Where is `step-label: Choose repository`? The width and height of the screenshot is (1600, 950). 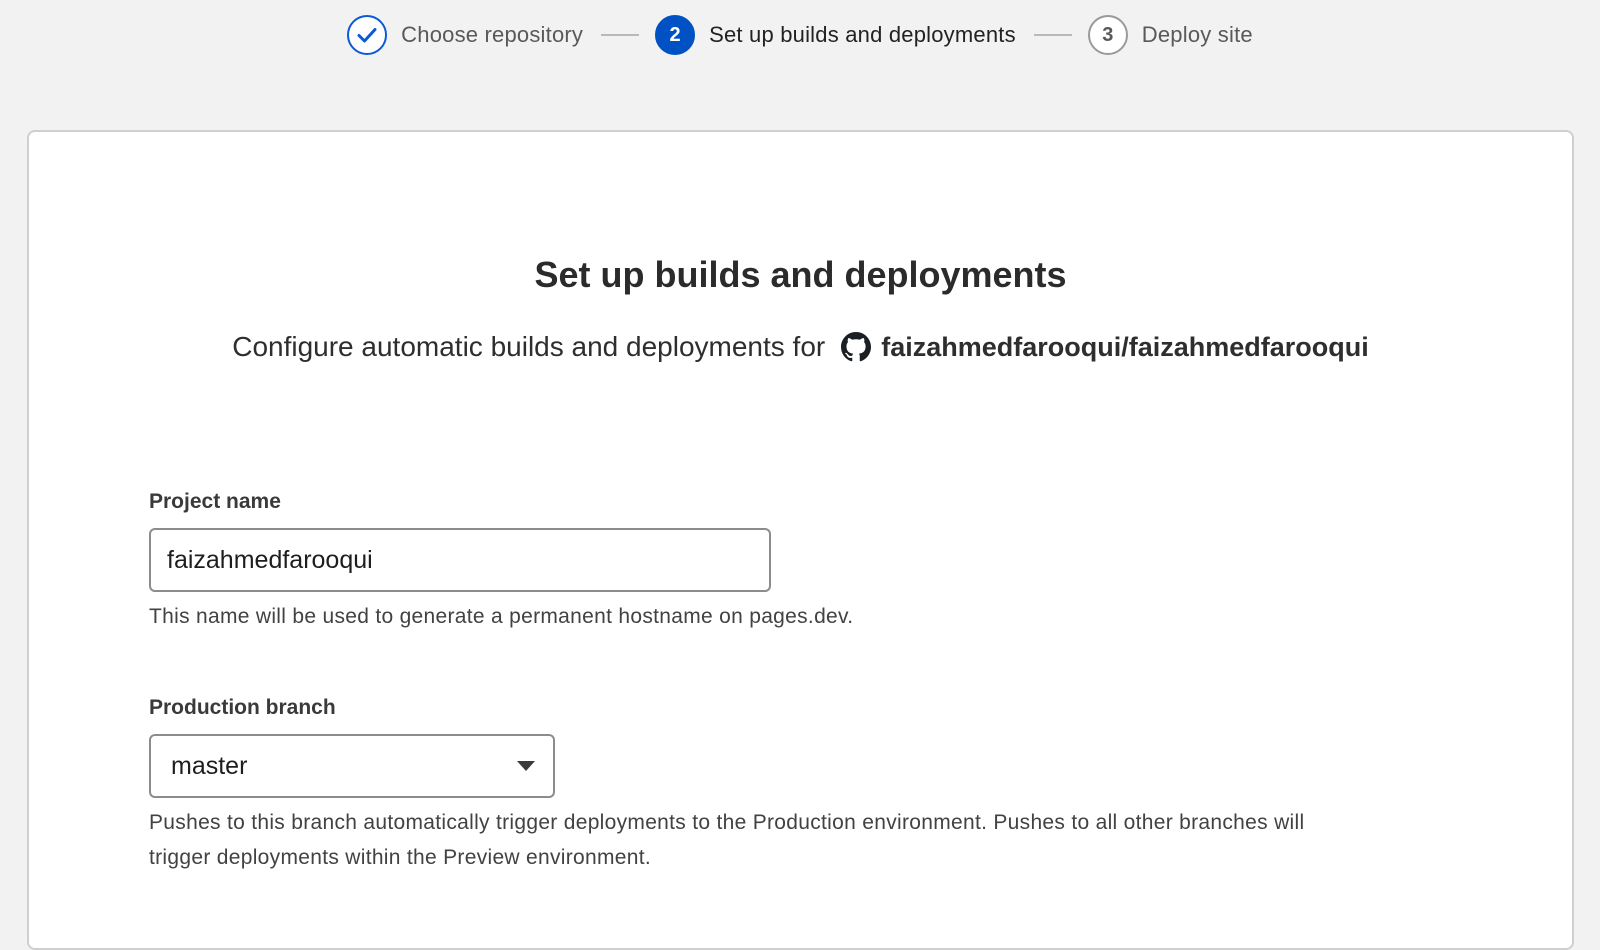
step-label: Choose repository is located at coordinates (492, 34).